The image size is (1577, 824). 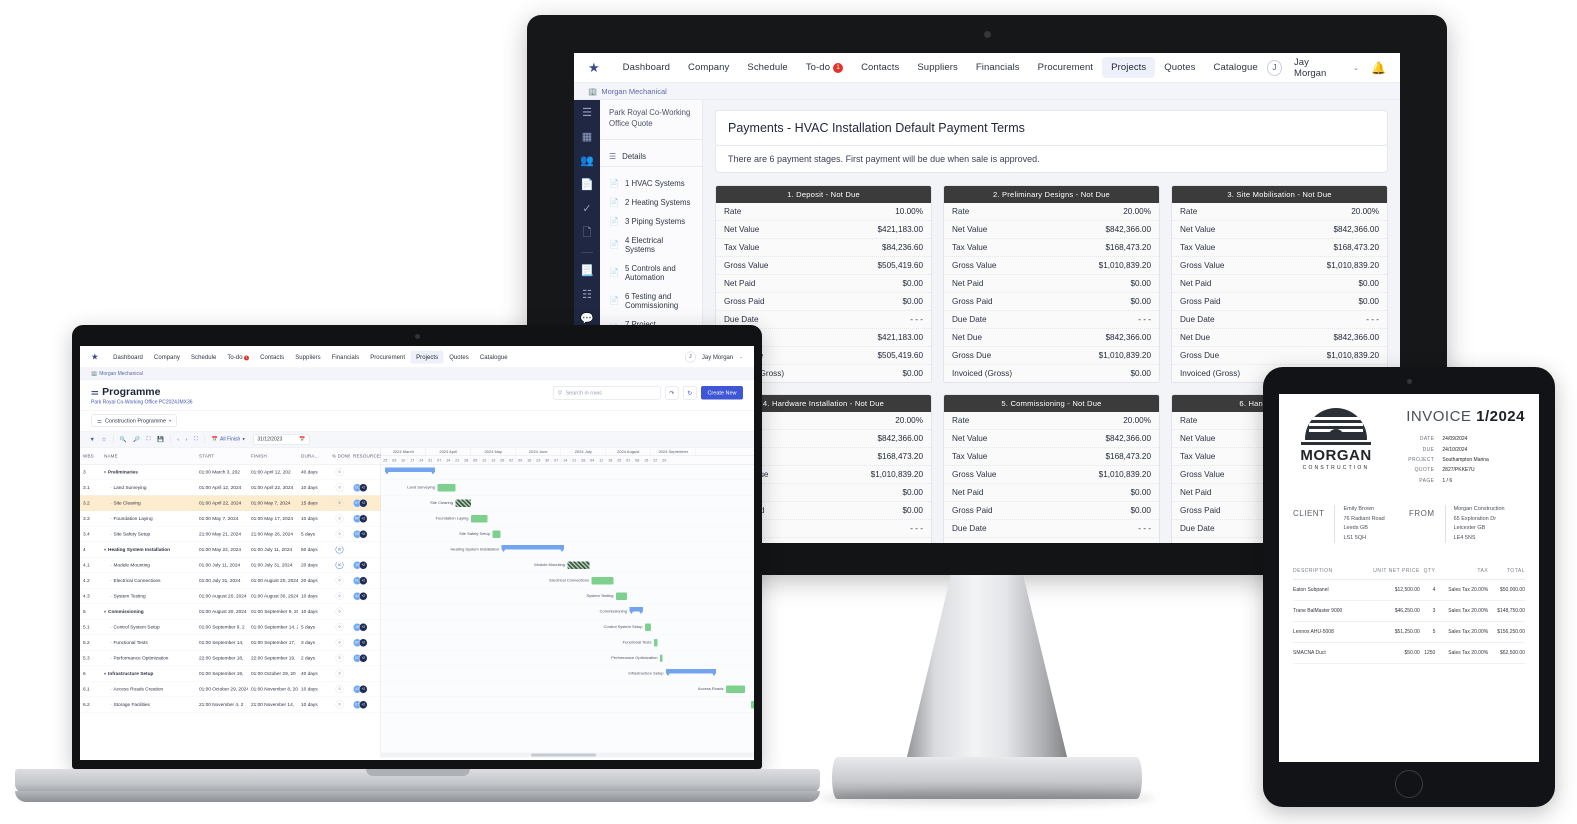 I want to click on horizontal-scrollbar, so click(x=567, y=755).